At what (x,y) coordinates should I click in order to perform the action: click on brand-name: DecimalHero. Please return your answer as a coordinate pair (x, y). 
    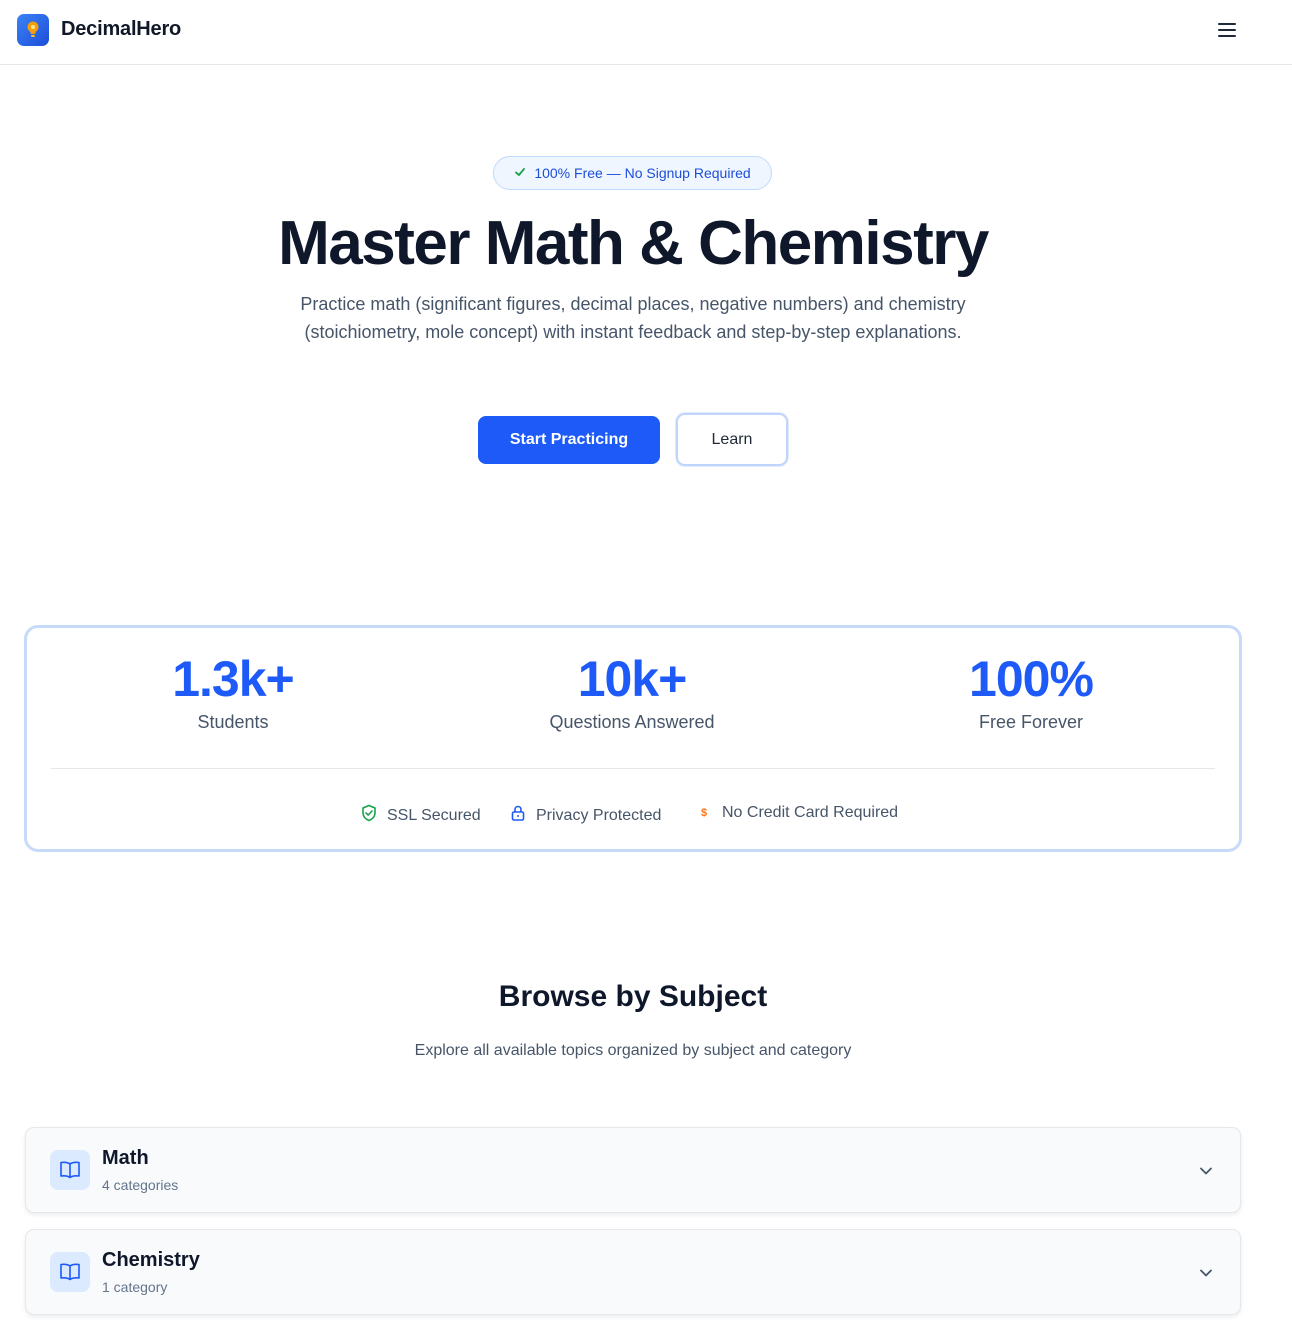
    Looking at the image, I should click on (121, 29).